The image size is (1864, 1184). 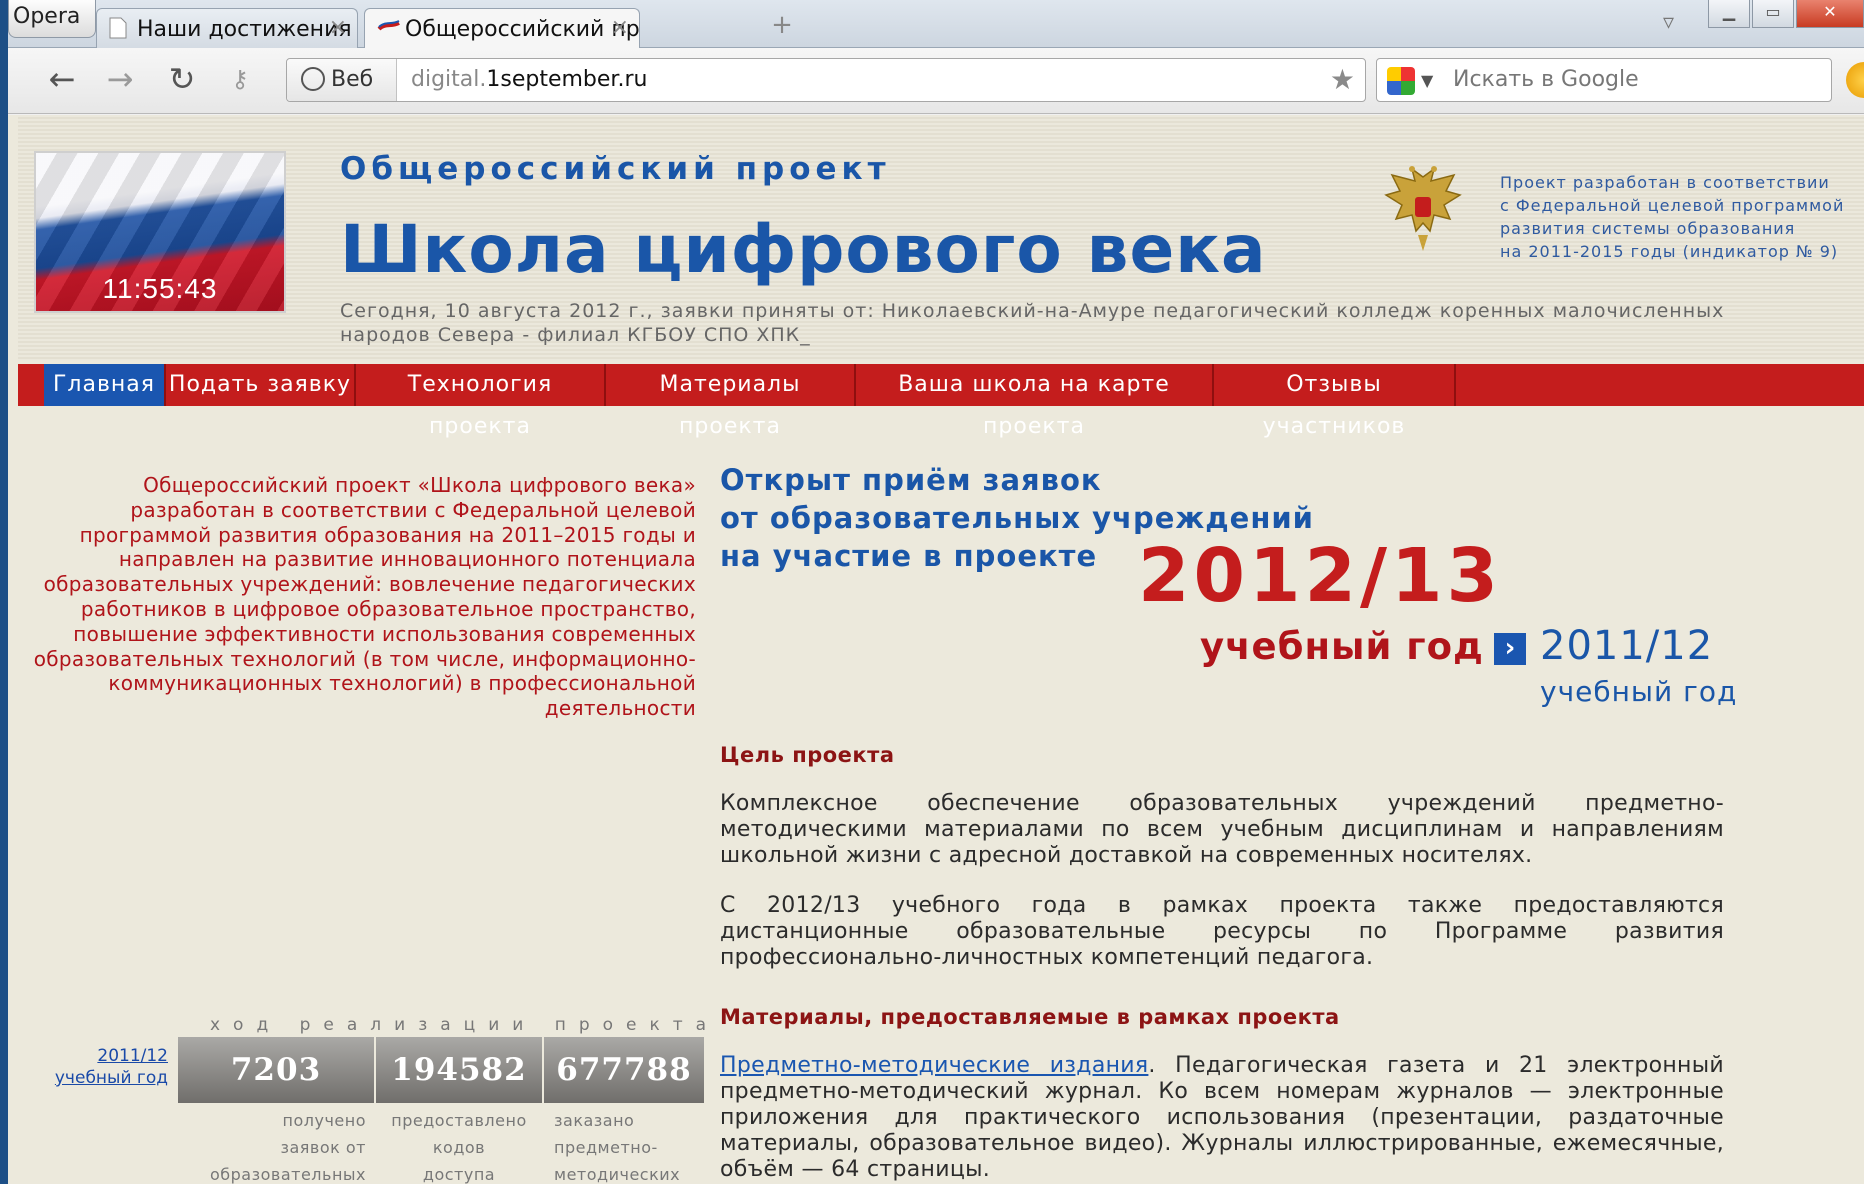 What do you see at coordinates (1401, 81) in the screenshot?
I see `google-icon` at bounding box center [1401, 81].